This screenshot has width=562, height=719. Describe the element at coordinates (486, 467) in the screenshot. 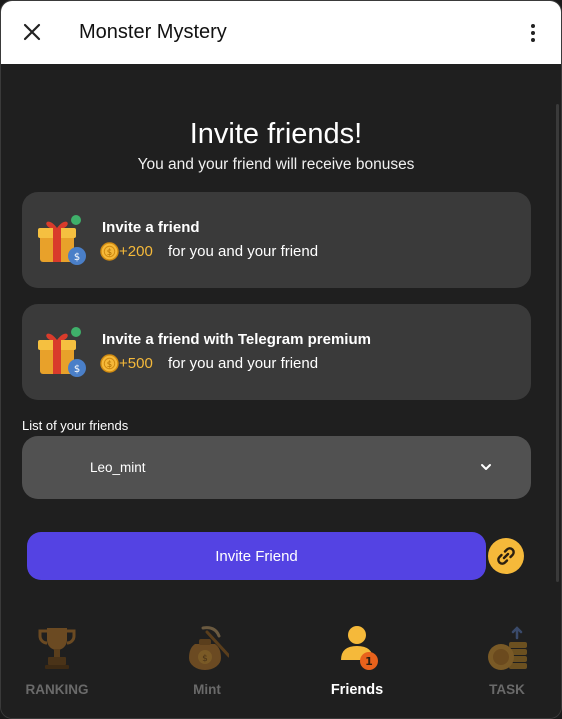

I see `chevron-down-icon` at that location.